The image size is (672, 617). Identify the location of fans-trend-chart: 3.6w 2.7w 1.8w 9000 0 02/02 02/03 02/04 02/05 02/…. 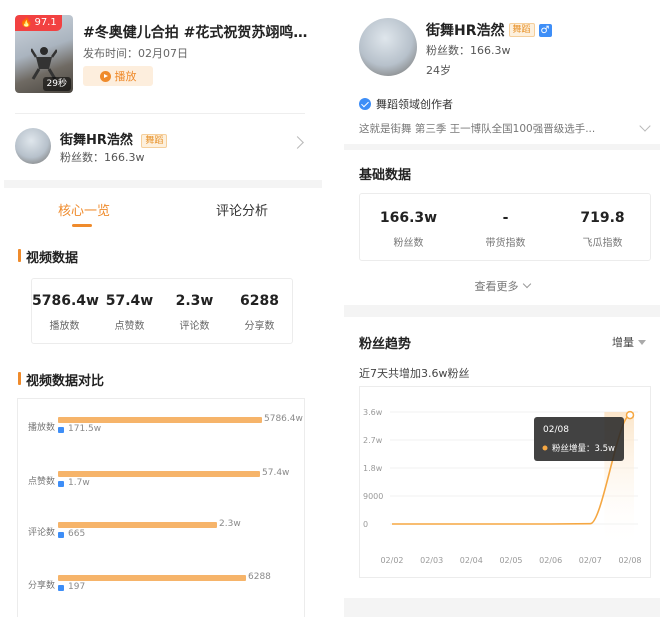
(505, 482).